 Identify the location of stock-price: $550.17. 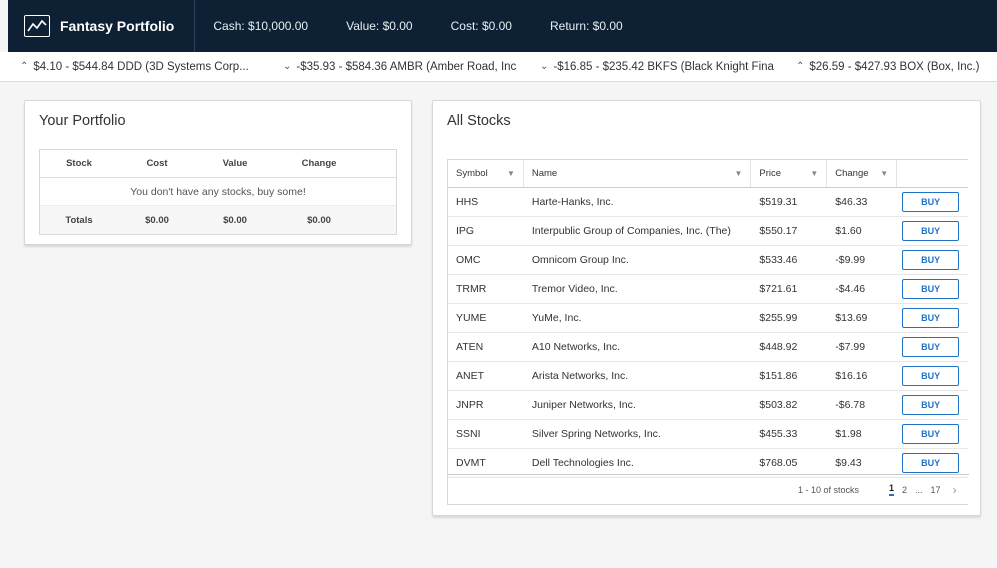
(778, 231).